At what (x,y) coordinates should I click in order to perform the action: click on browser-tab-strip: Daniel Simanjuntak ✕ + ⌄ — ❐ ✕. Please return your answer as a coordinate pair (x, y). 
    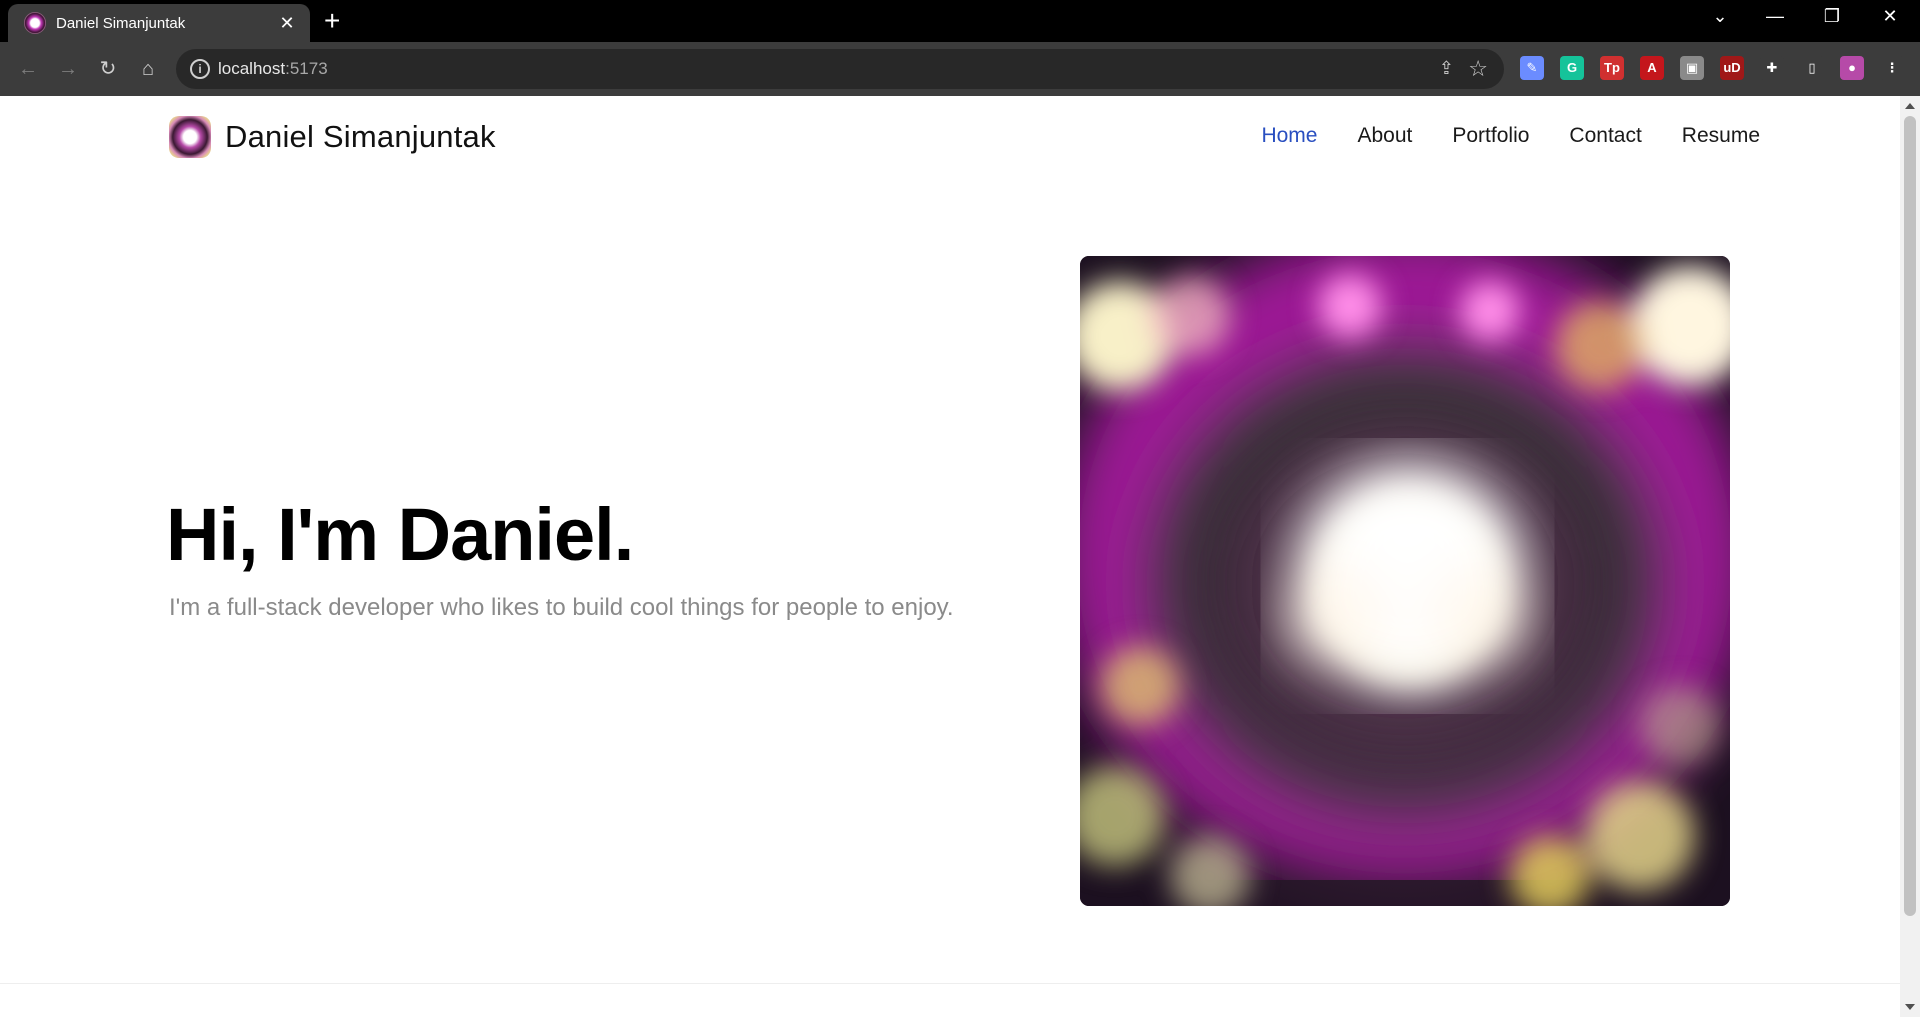
    Looking at the image, I should click on (960, 21).